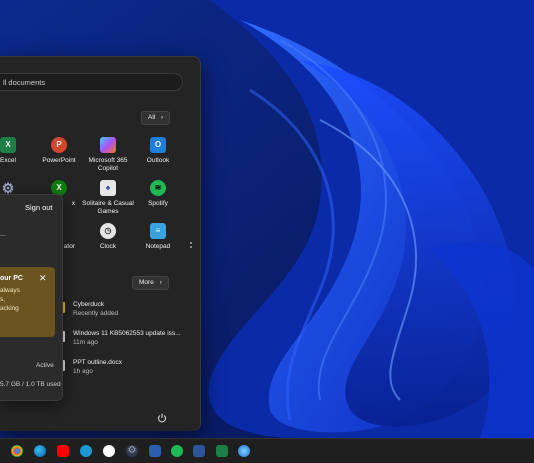  Describe the element at coordinates (91, 82) in the screenshot. I see `search-input: ll documents` at that location.